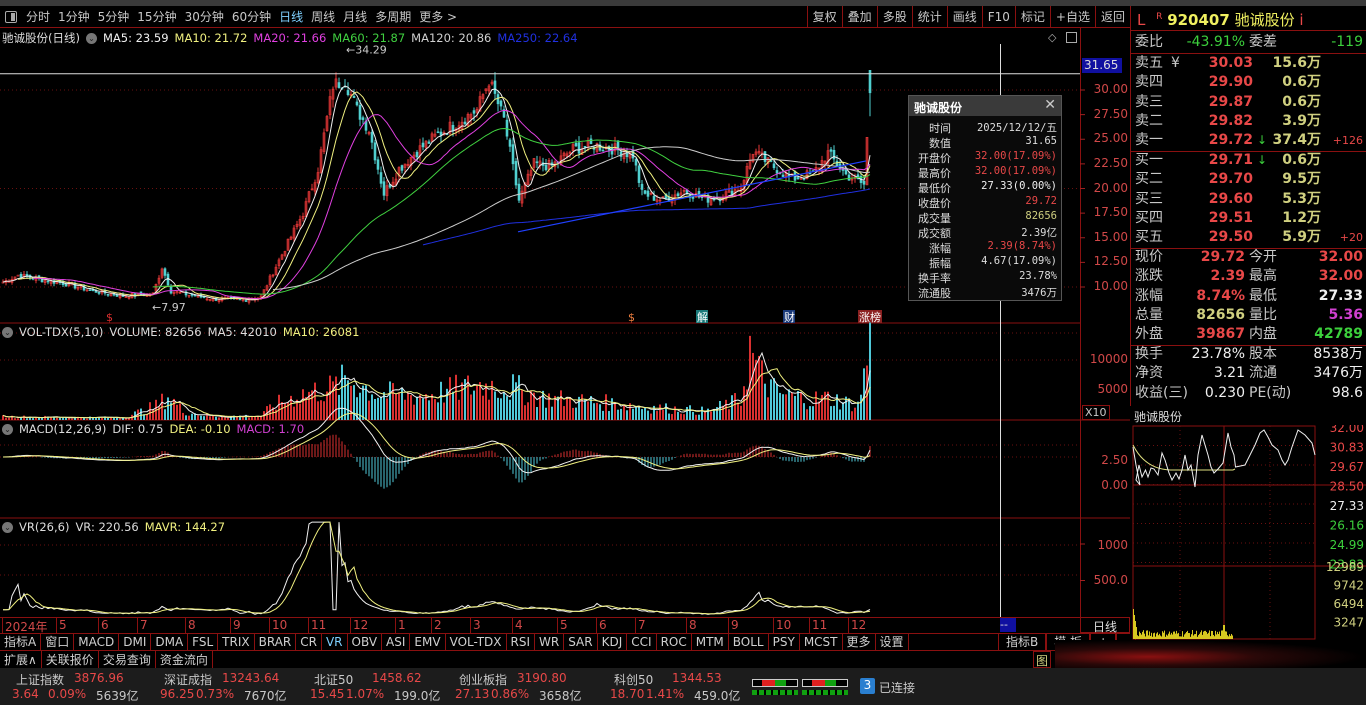 The width and height of the screenshot is (1366, 705). Describe the element at coordinates (38, 16) in the screenshot. I see `period-tab: 分时` at that location.